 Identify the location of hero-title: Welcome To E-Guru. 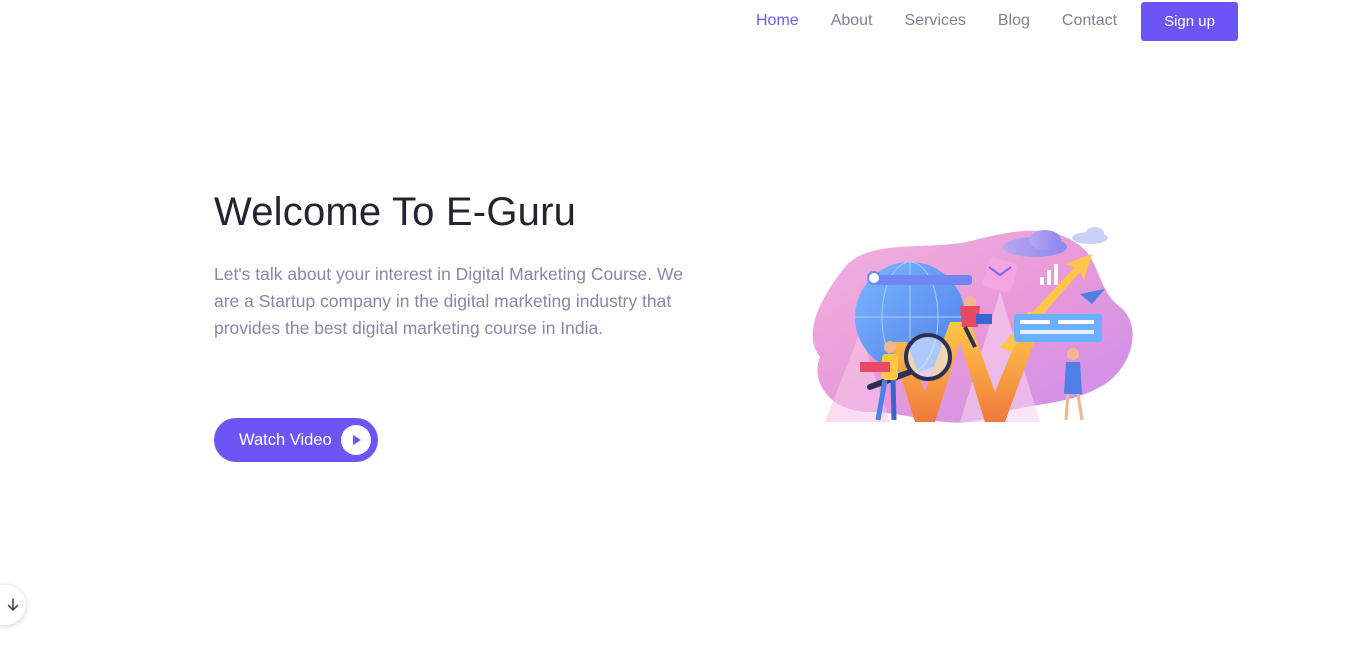
(395, 212).